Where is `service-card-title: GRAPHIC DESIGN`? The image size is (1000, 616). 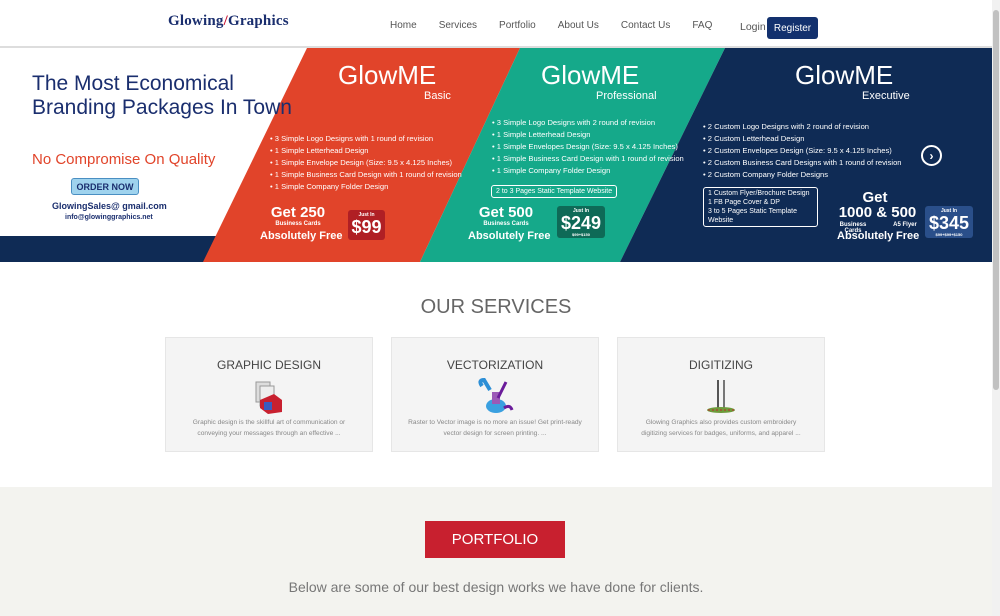
service-card-title: GRAPHIC DESIGN is located at coordinates (268, 365).